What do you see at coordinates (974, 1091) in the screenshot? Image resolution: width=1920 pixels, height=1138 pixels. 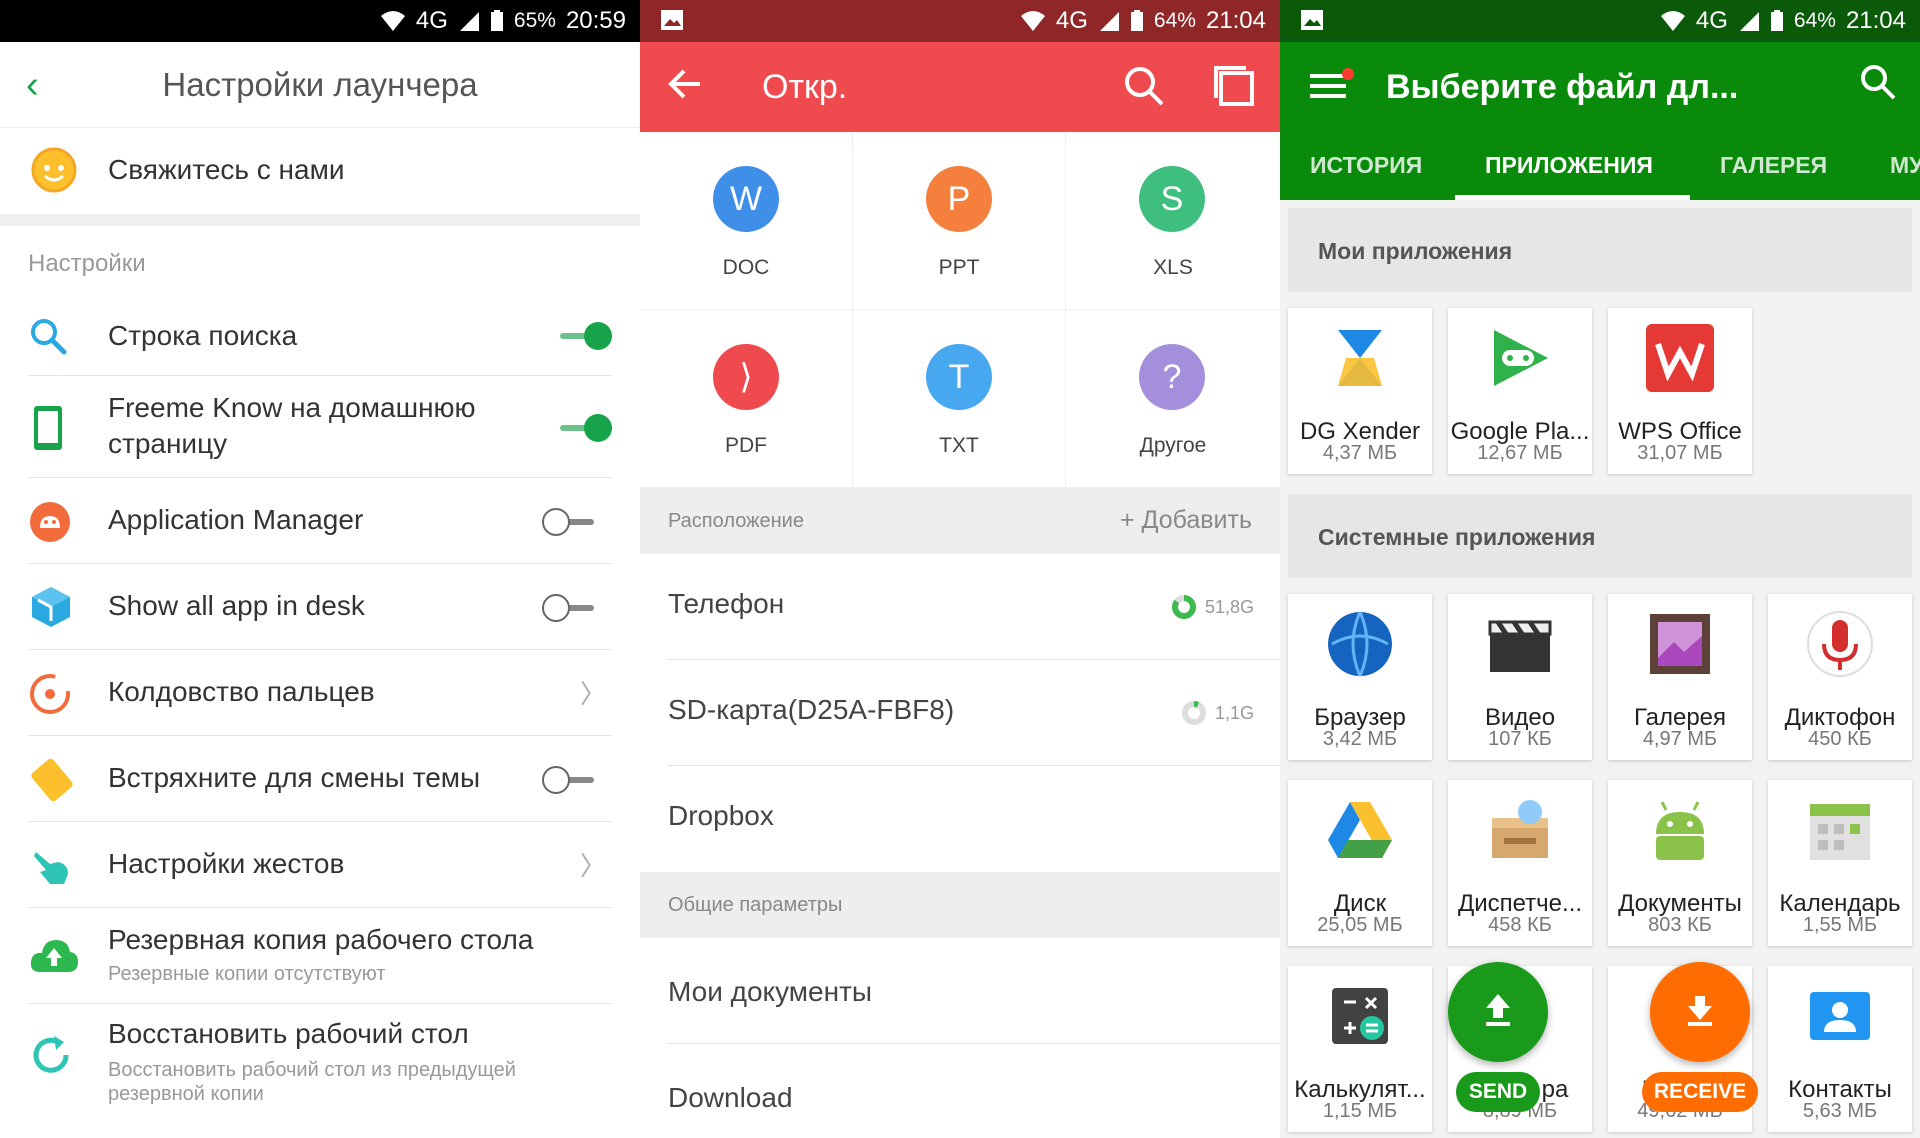 I see `folder-download: Download` at bounding box center [974, 1091].